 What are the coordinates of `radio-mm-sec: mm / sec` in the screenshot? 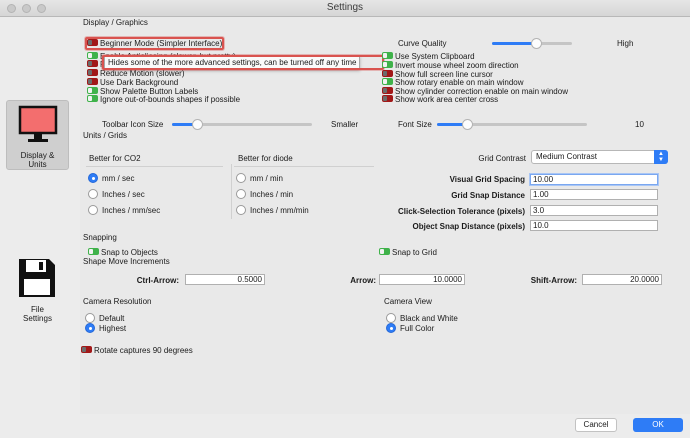 It's located at (111, 178).